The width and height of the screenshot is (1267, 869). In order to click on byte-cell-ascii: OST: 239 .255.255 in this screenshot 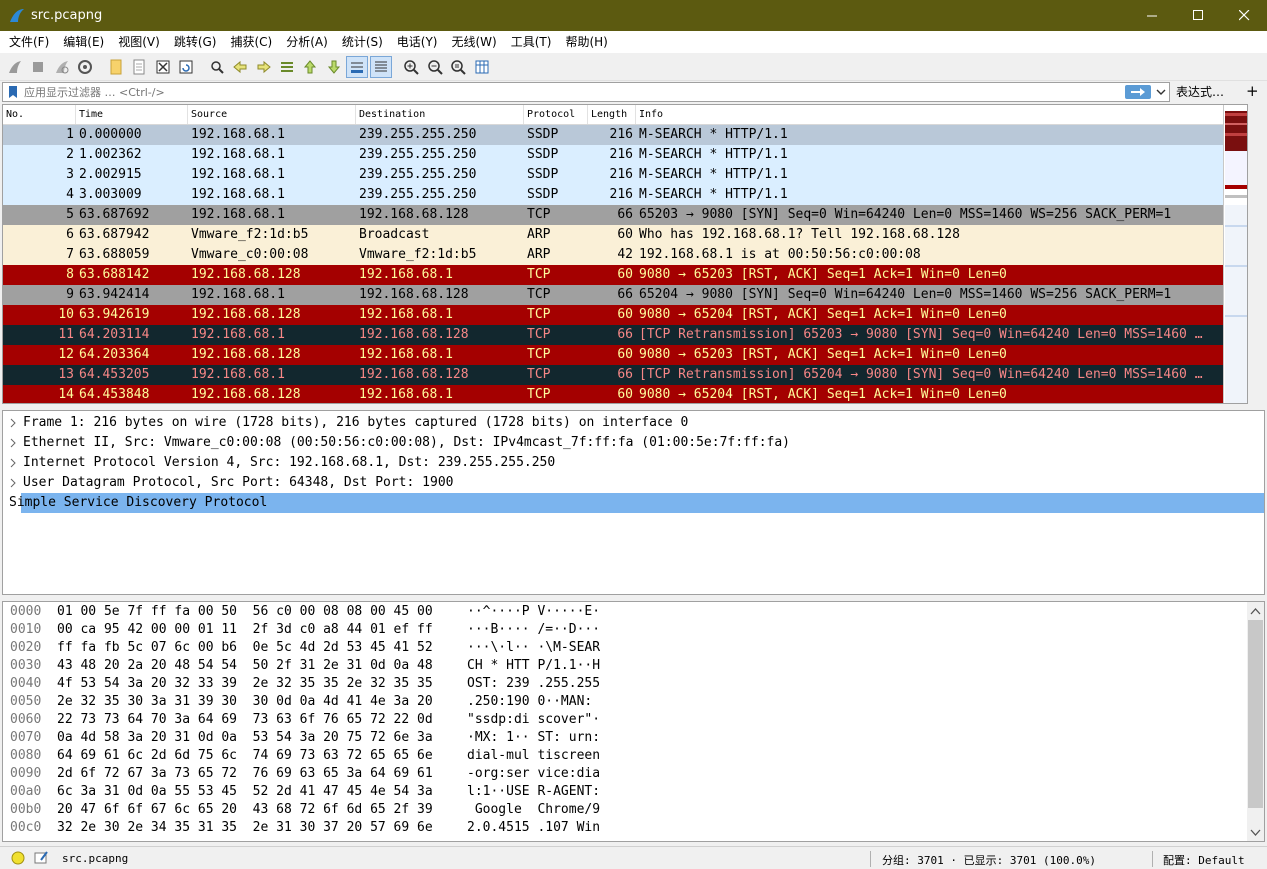, I will do `click(542, 684)`.